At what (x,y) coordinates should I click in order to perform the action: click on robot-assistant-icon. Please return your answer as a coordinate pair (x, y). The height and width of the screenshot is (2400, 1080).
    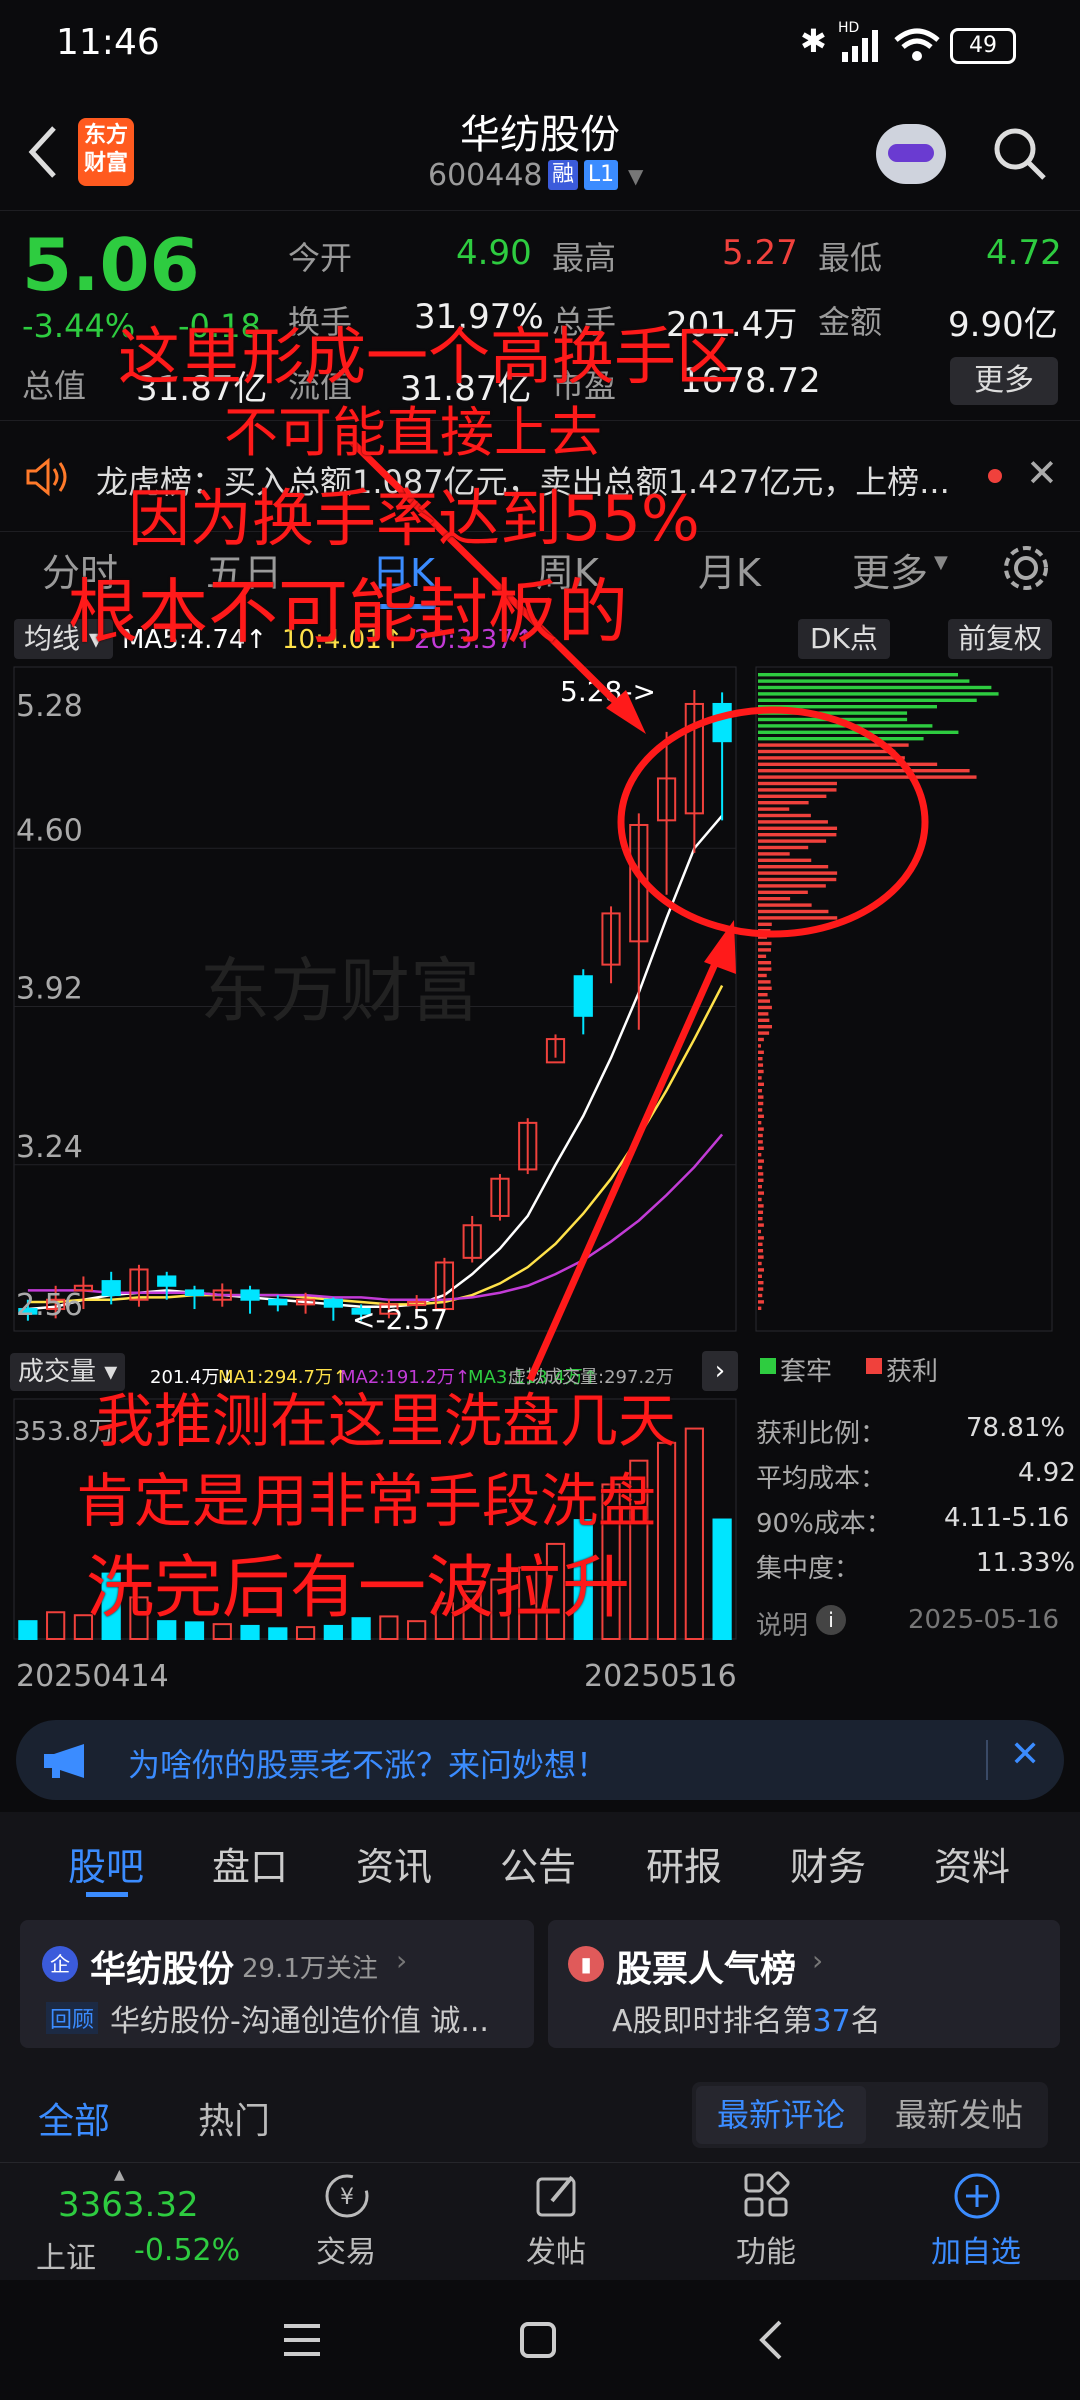
    Looking at the image, I should click on (911, 154).